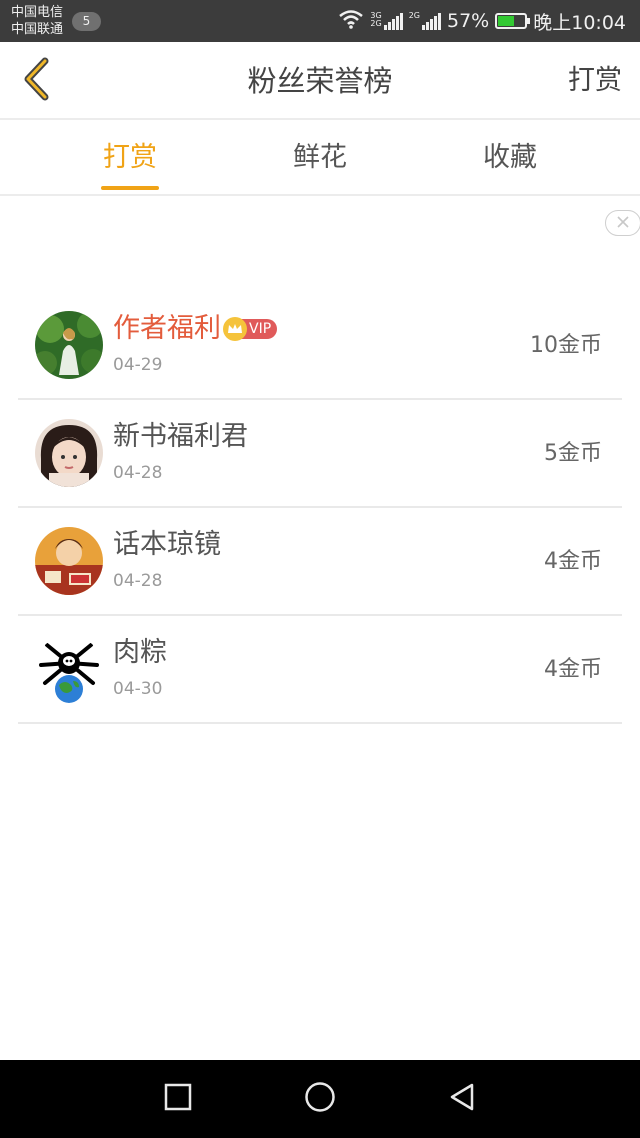 The height and width of the screenshot is (1138, 640). I want to click on tab-tips-label: 打赏, so click(130, 157).